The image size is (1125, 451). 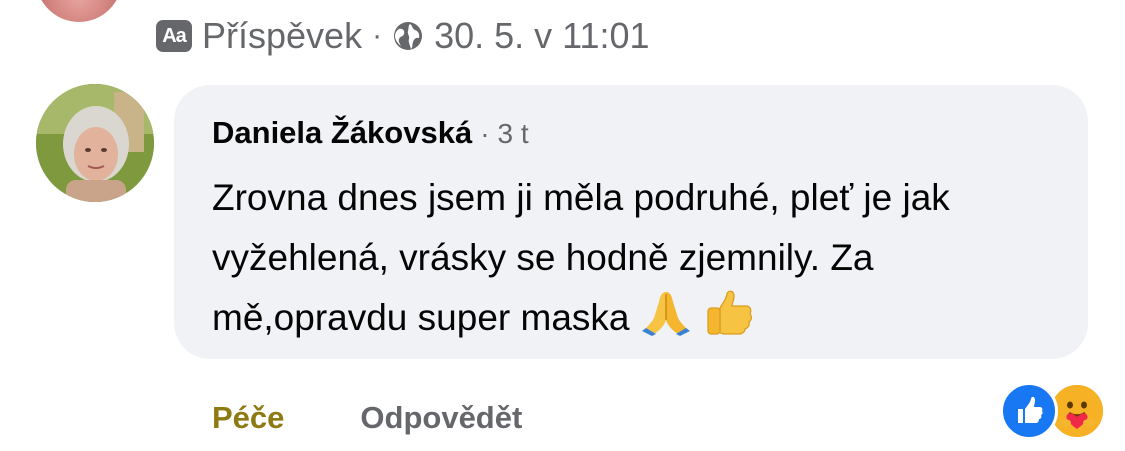 I want to click on comment-author: Daniela Žákovská, so click(x=342, y=133).